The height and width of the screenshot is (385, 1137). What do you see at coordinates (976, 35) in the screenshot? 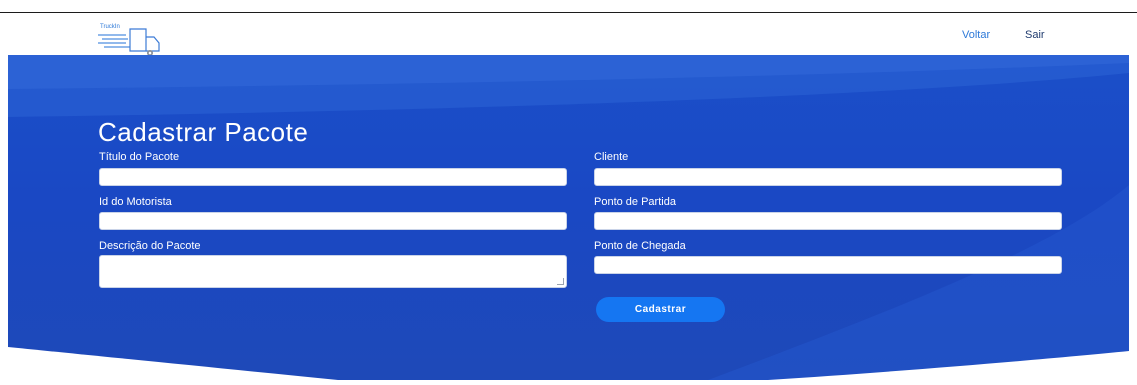
I see `nav-voltar-link: Voltar` at bounding box center [976, 35].